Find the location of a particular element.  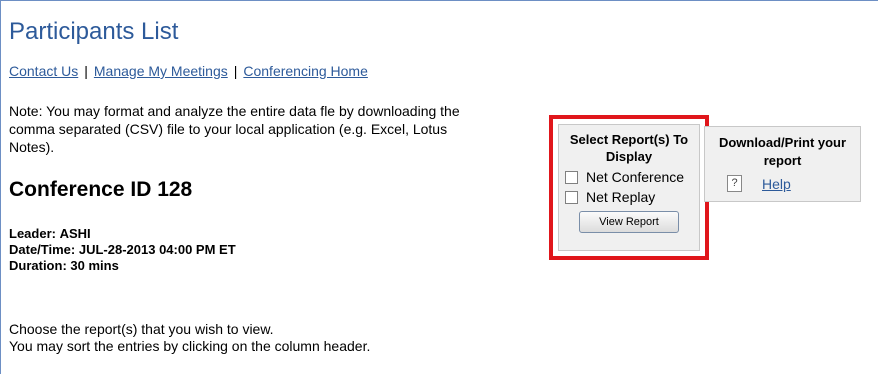

report-heading-line: Display is located at coordinates (629, 156).